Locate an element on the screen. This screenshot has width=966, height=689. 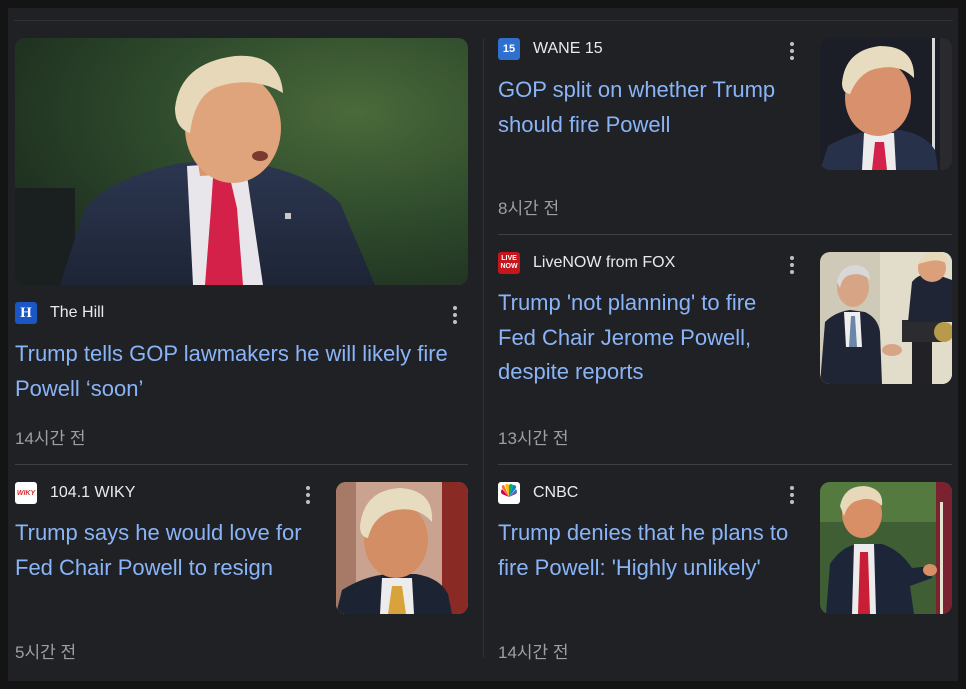
article-image-handshake is located at coordinates (886, 318).